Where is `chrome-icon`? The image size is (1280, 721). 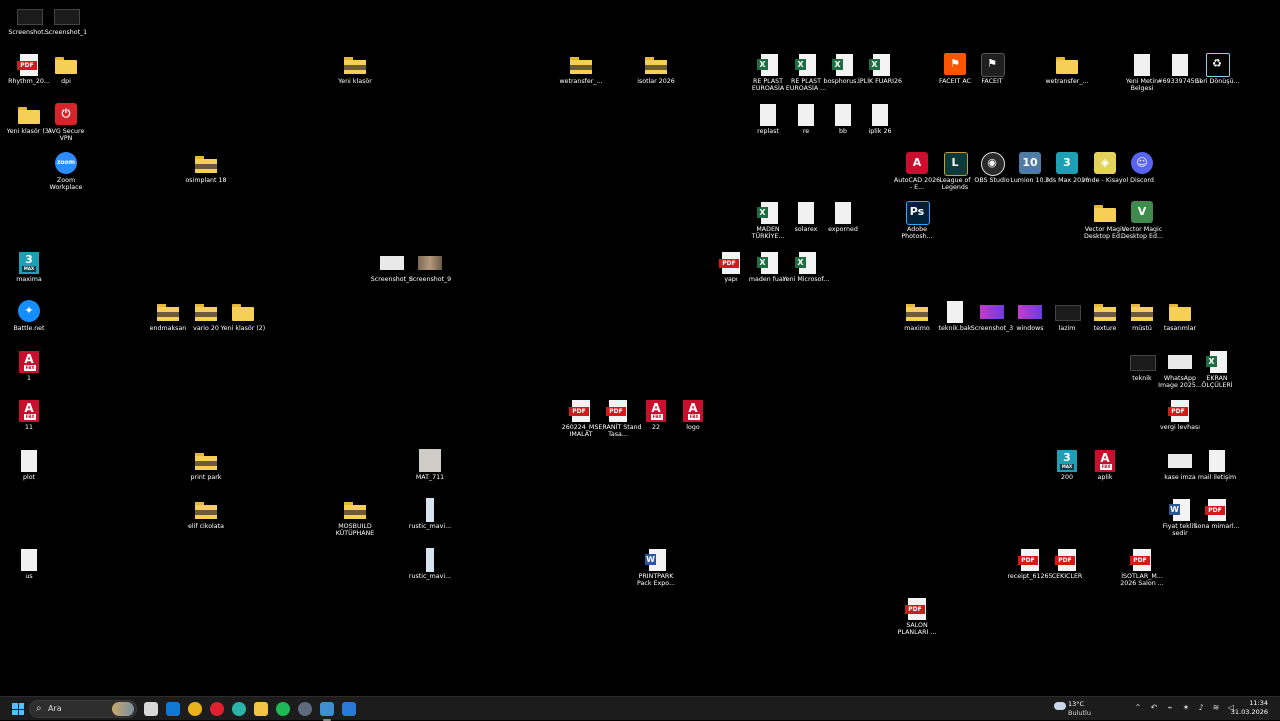
chrome-icon is located at coordinates (195, 709).